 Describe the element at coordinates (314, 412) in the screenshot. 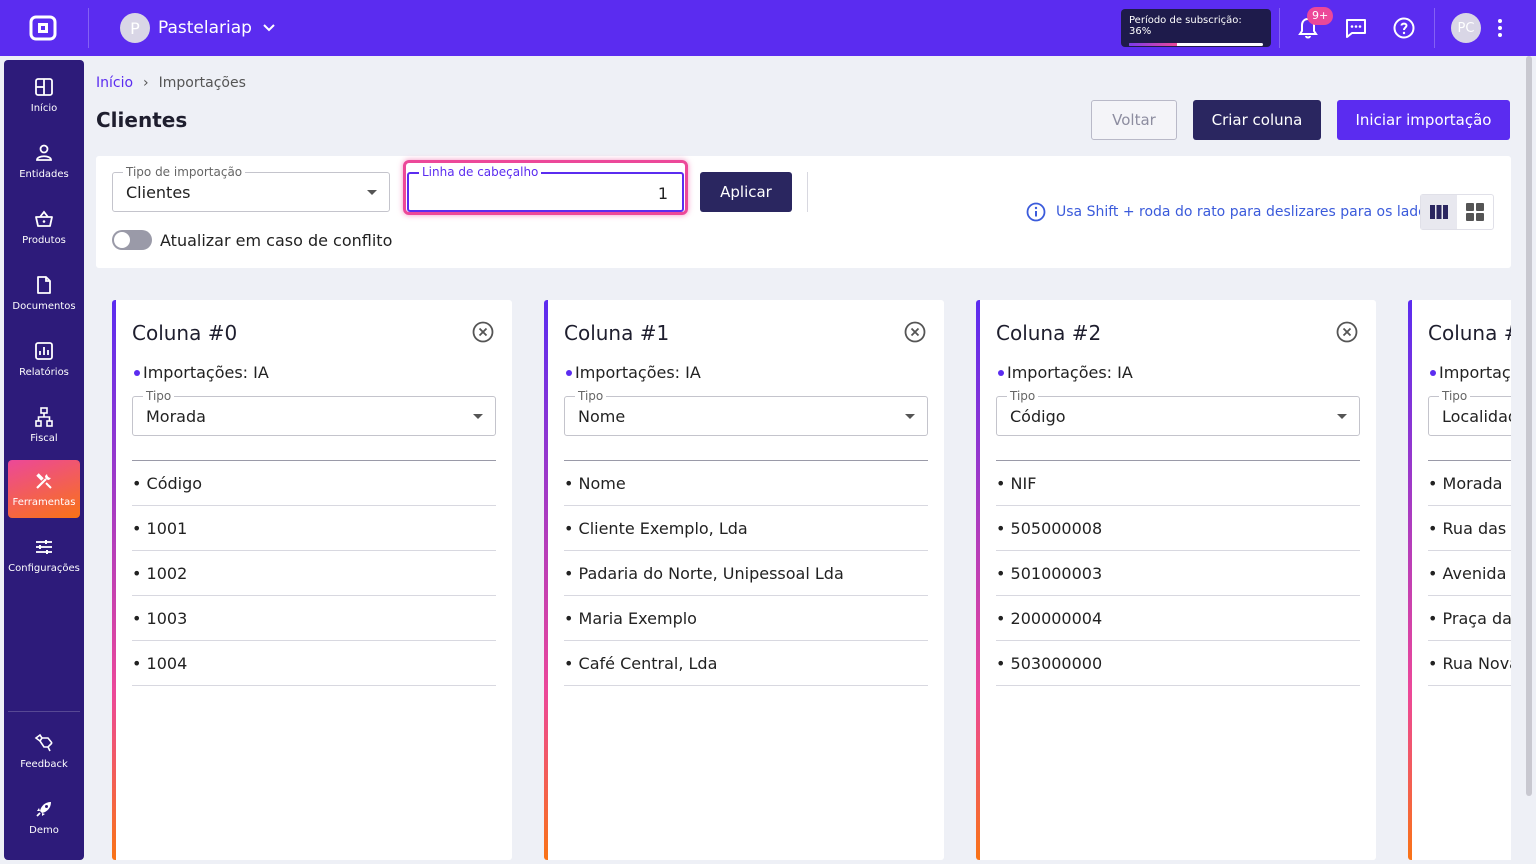

I see `column-type-select: Tipo Morada` at that location.